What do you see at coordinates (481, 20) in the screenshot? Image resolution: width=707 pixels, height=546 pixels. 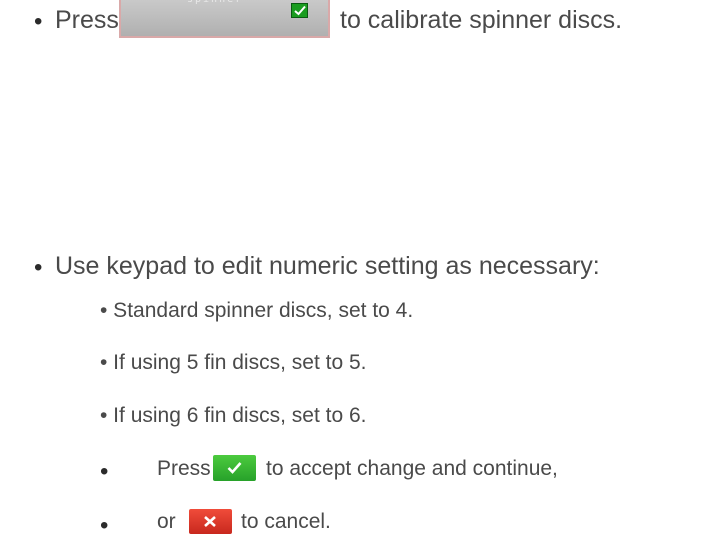 I see `calibrate-text: to calibrate spinner discs.` at bounding box center [481, 20].